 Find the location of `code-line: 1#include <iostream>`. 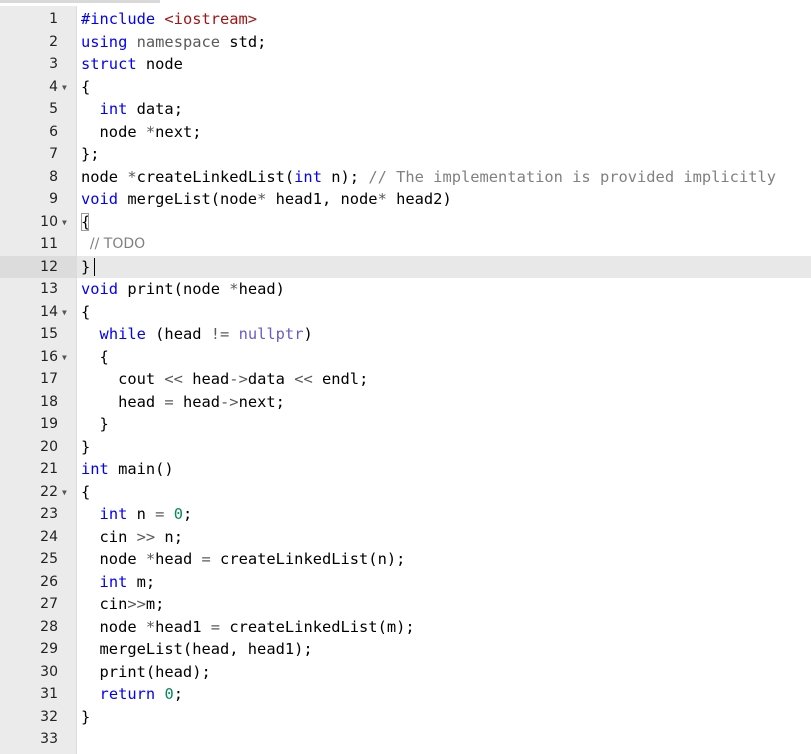

code-line: 1#include <iostream> is located at coordinates (405, 19).